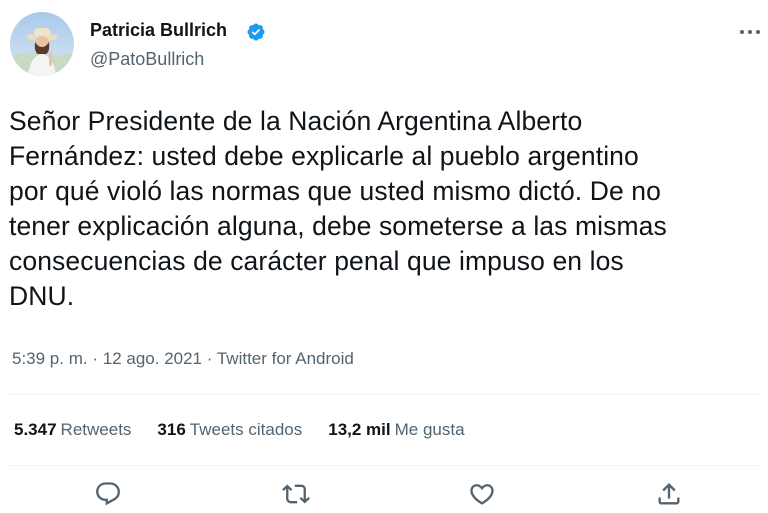 The image size is (768, 513). Describe the element at coordinates (256, 32) in the screenshot. I see `verified-badge-icon` at that location.